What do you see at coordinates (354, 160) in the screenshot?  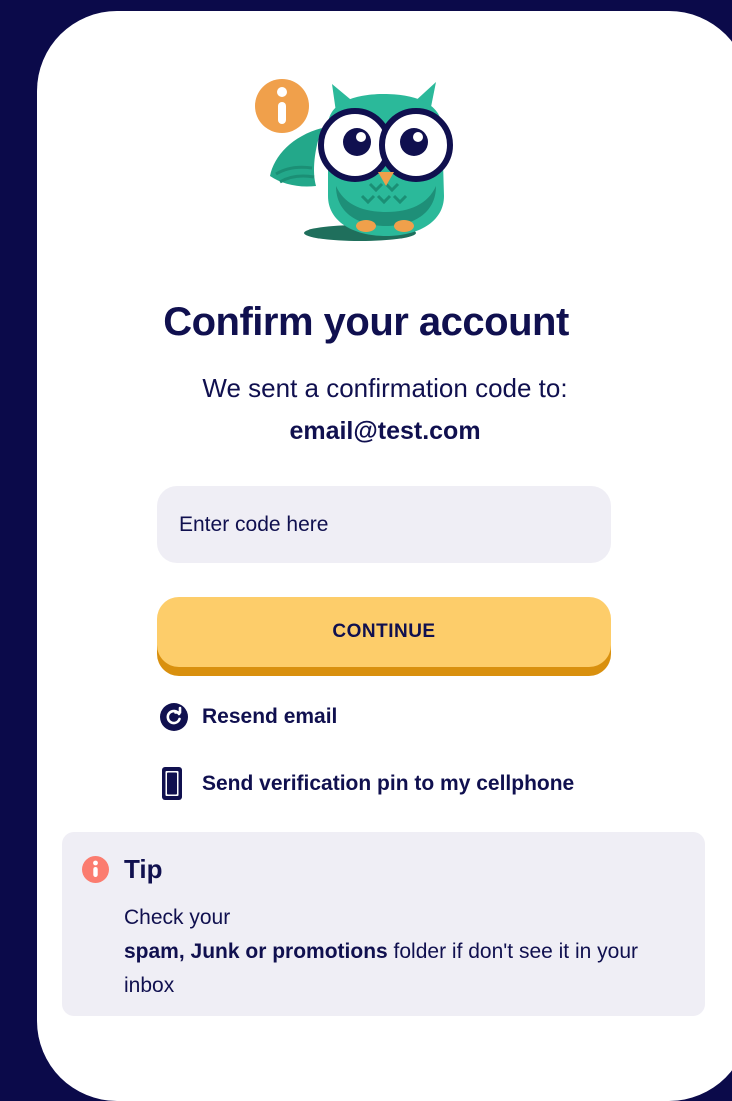 I see `owl-mascot-icon` at bounding box center [354, 160].